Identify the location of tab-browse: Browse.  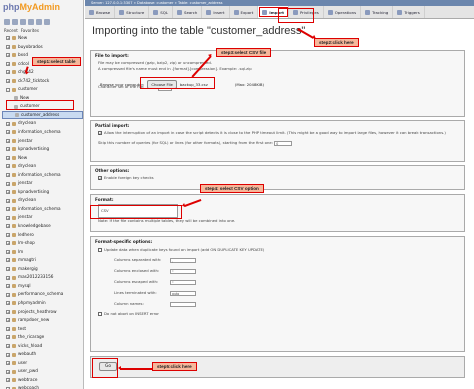
(100, 12).